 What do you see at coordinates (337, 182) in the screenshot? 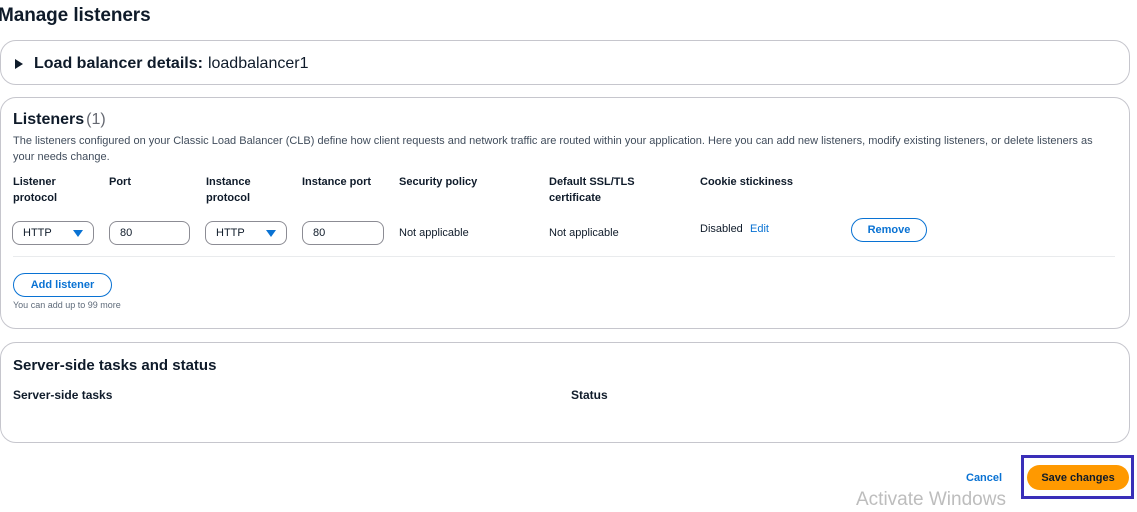
I see `col-header-instance-port: Instance port` at bounding box center [337, 182].